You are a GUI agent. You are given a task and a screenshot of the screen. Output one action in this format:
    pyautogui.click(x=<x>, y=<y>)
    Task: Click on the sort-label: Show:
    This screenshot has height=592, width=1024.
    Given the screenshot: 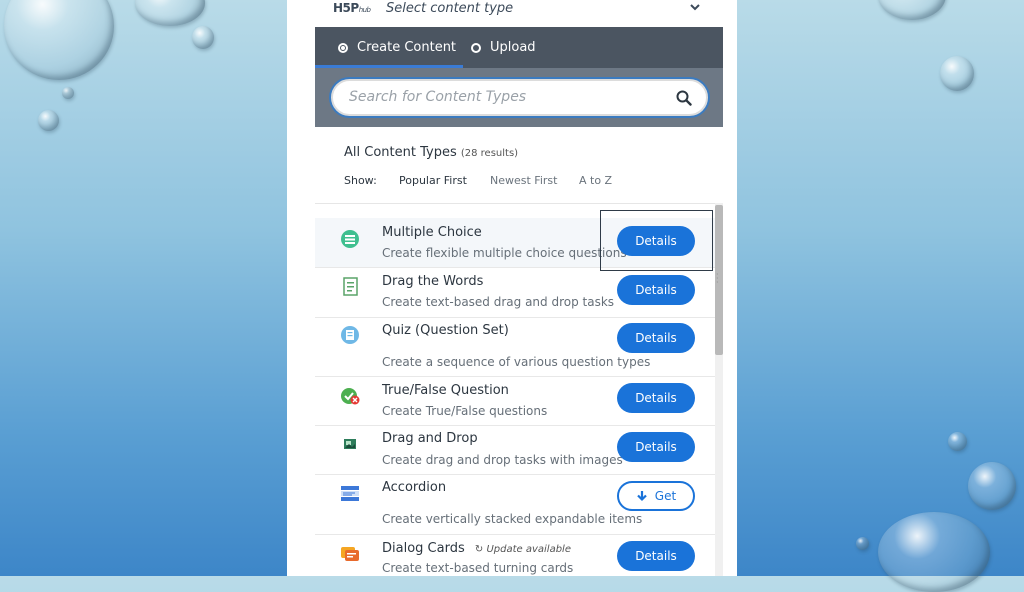 What is the action you would take?
    pyautogui.click(x=360, y=180)
    